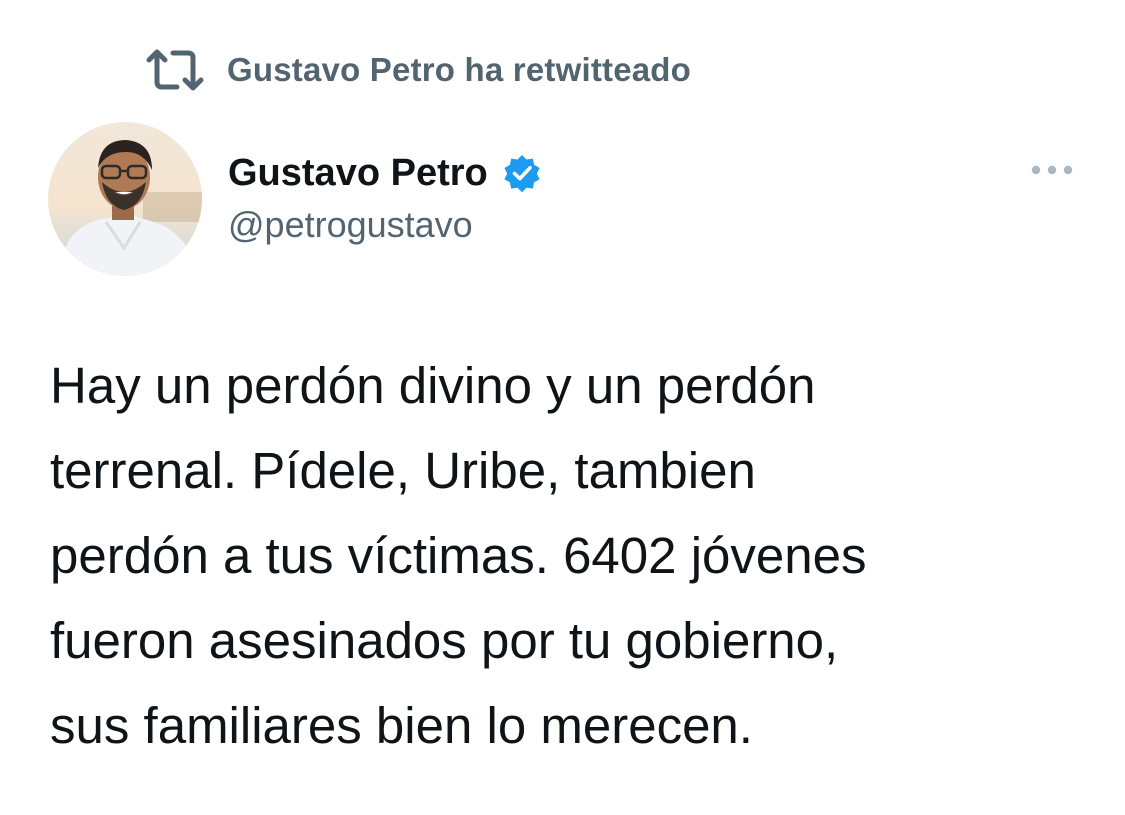 The height and width of the screenshot is (815, 1125). I want to click on avatar, so click(125, 199).